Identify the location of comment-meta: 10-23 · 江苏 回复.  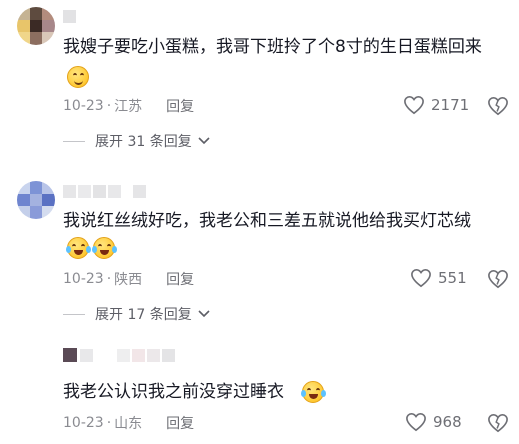
(128, 106).